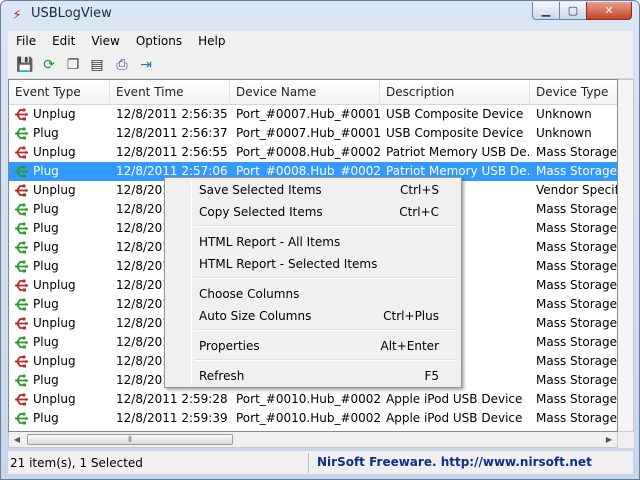 This screenshot has width=640, height=480. What do you see at coordinates (73, 65) in the screenshot?
I see `copy-icon: ❐` at bounding box center [73, 65].